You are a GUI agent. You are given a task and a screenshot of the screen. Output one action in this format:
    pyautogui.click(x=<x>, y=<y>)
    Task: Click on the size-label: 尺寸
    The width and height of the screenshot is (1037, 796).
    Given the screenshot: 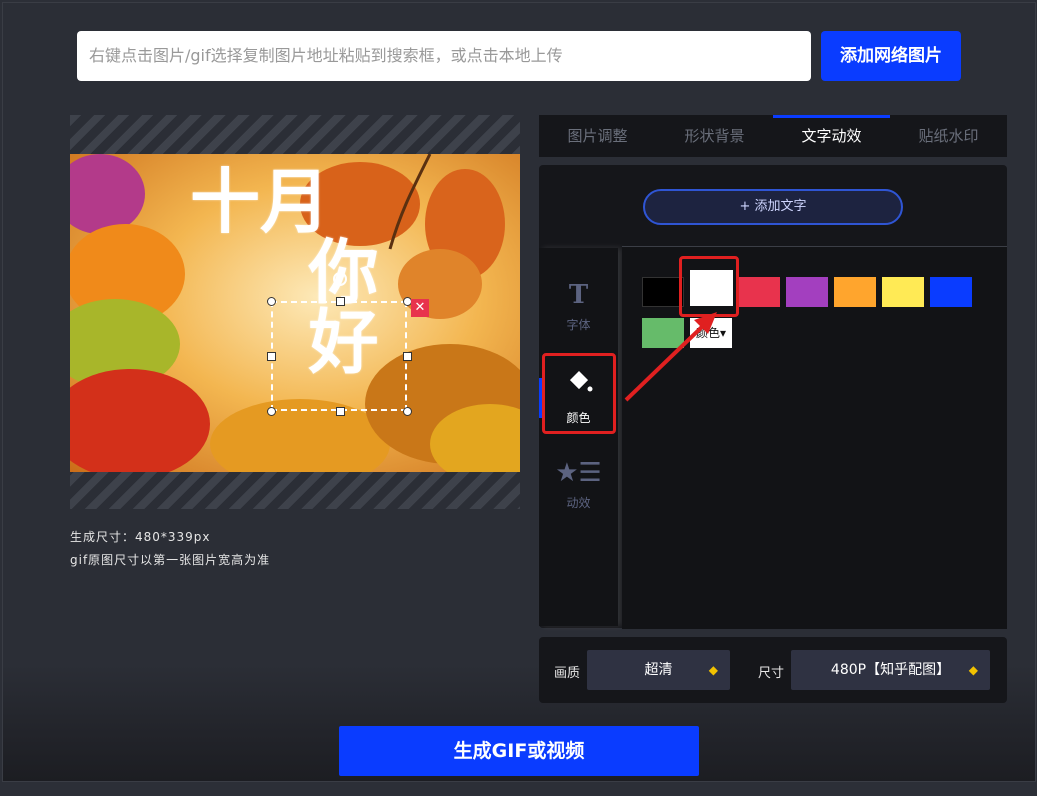 What is the action you would take?
    pyautogui.click(x=771, y=673)
    